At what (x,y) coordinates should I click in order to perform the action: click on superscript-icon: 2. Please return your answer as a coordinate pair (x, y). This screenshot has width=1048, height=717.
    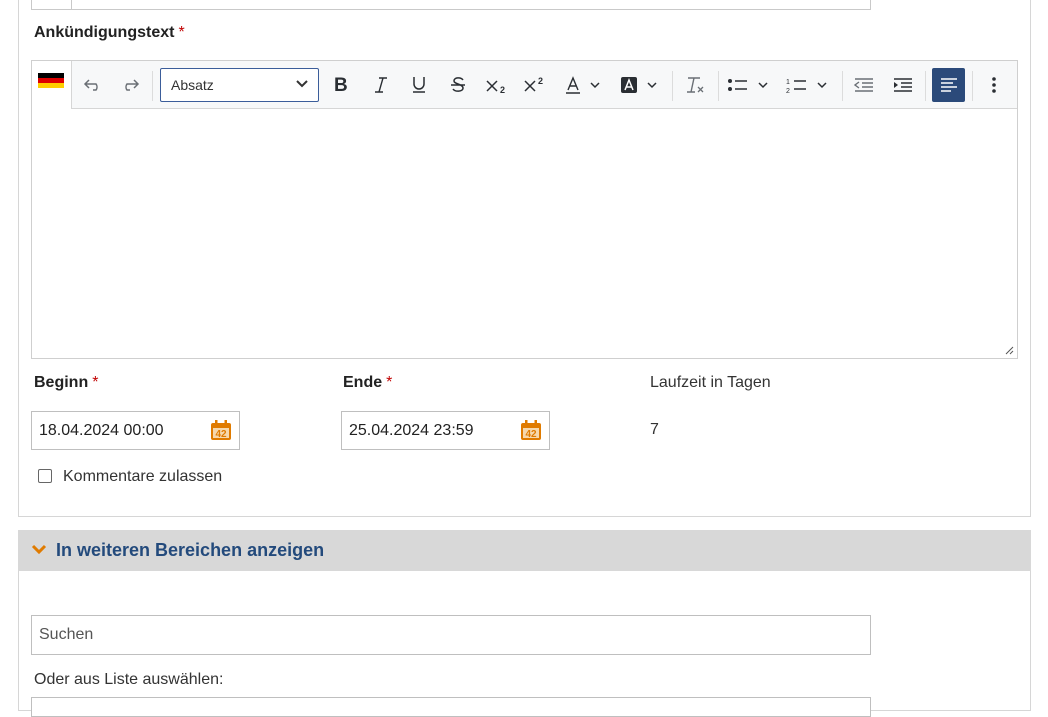
    Looking at the image, I should click on (535, 85).